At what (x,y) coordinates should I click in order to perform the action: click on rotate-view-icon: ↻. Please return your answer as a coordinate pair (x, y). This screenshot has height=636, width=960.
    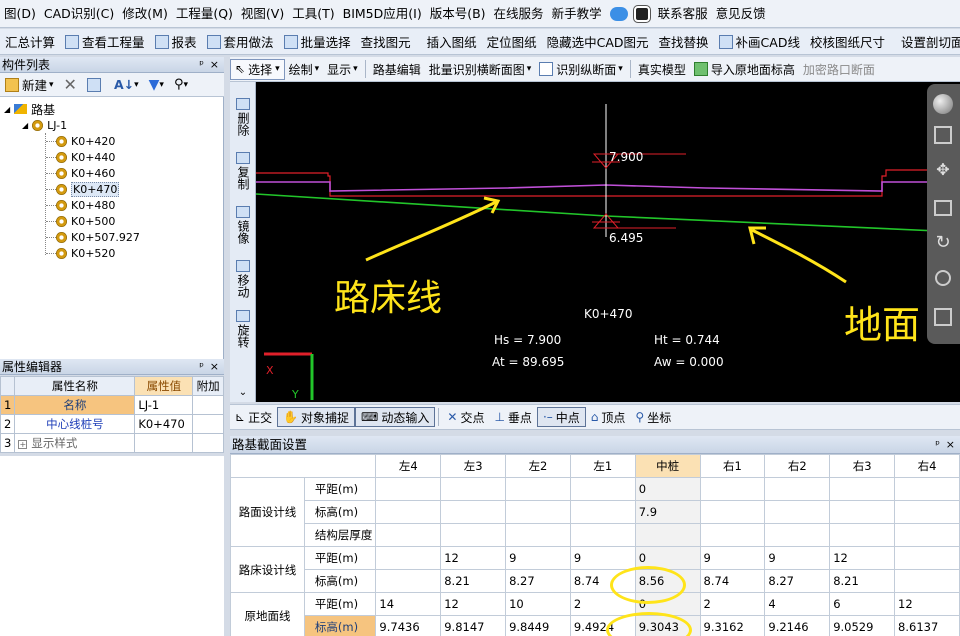
    Looking at the image, I should click on (943, 242).